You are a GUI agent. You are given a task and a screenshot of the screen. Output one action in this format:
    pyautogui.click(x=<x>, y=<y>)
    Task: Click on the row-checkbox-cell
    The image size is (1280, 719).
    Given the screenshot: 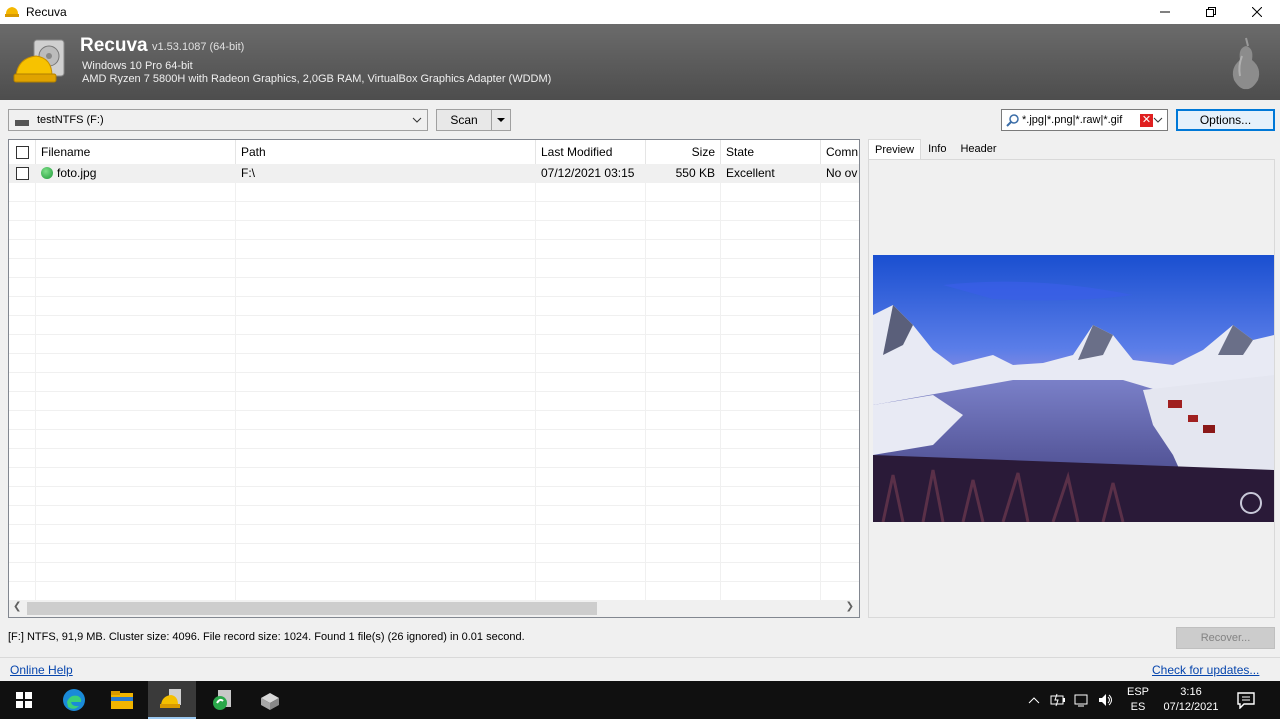 What is the action you would take?
    pyautogui.click(x=22, y=173)
    